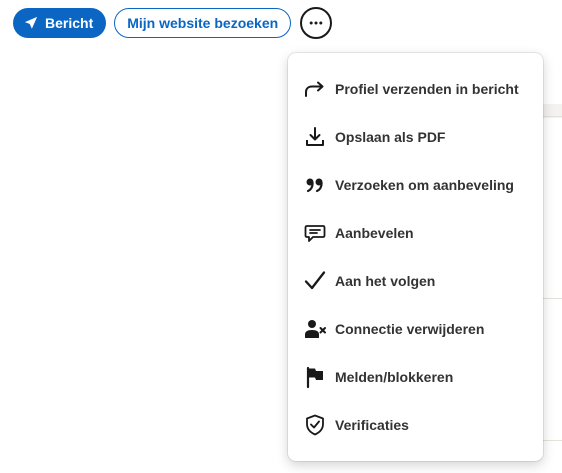  I want to click on menu-item-label: Aan het volgen, so click(385, 281).